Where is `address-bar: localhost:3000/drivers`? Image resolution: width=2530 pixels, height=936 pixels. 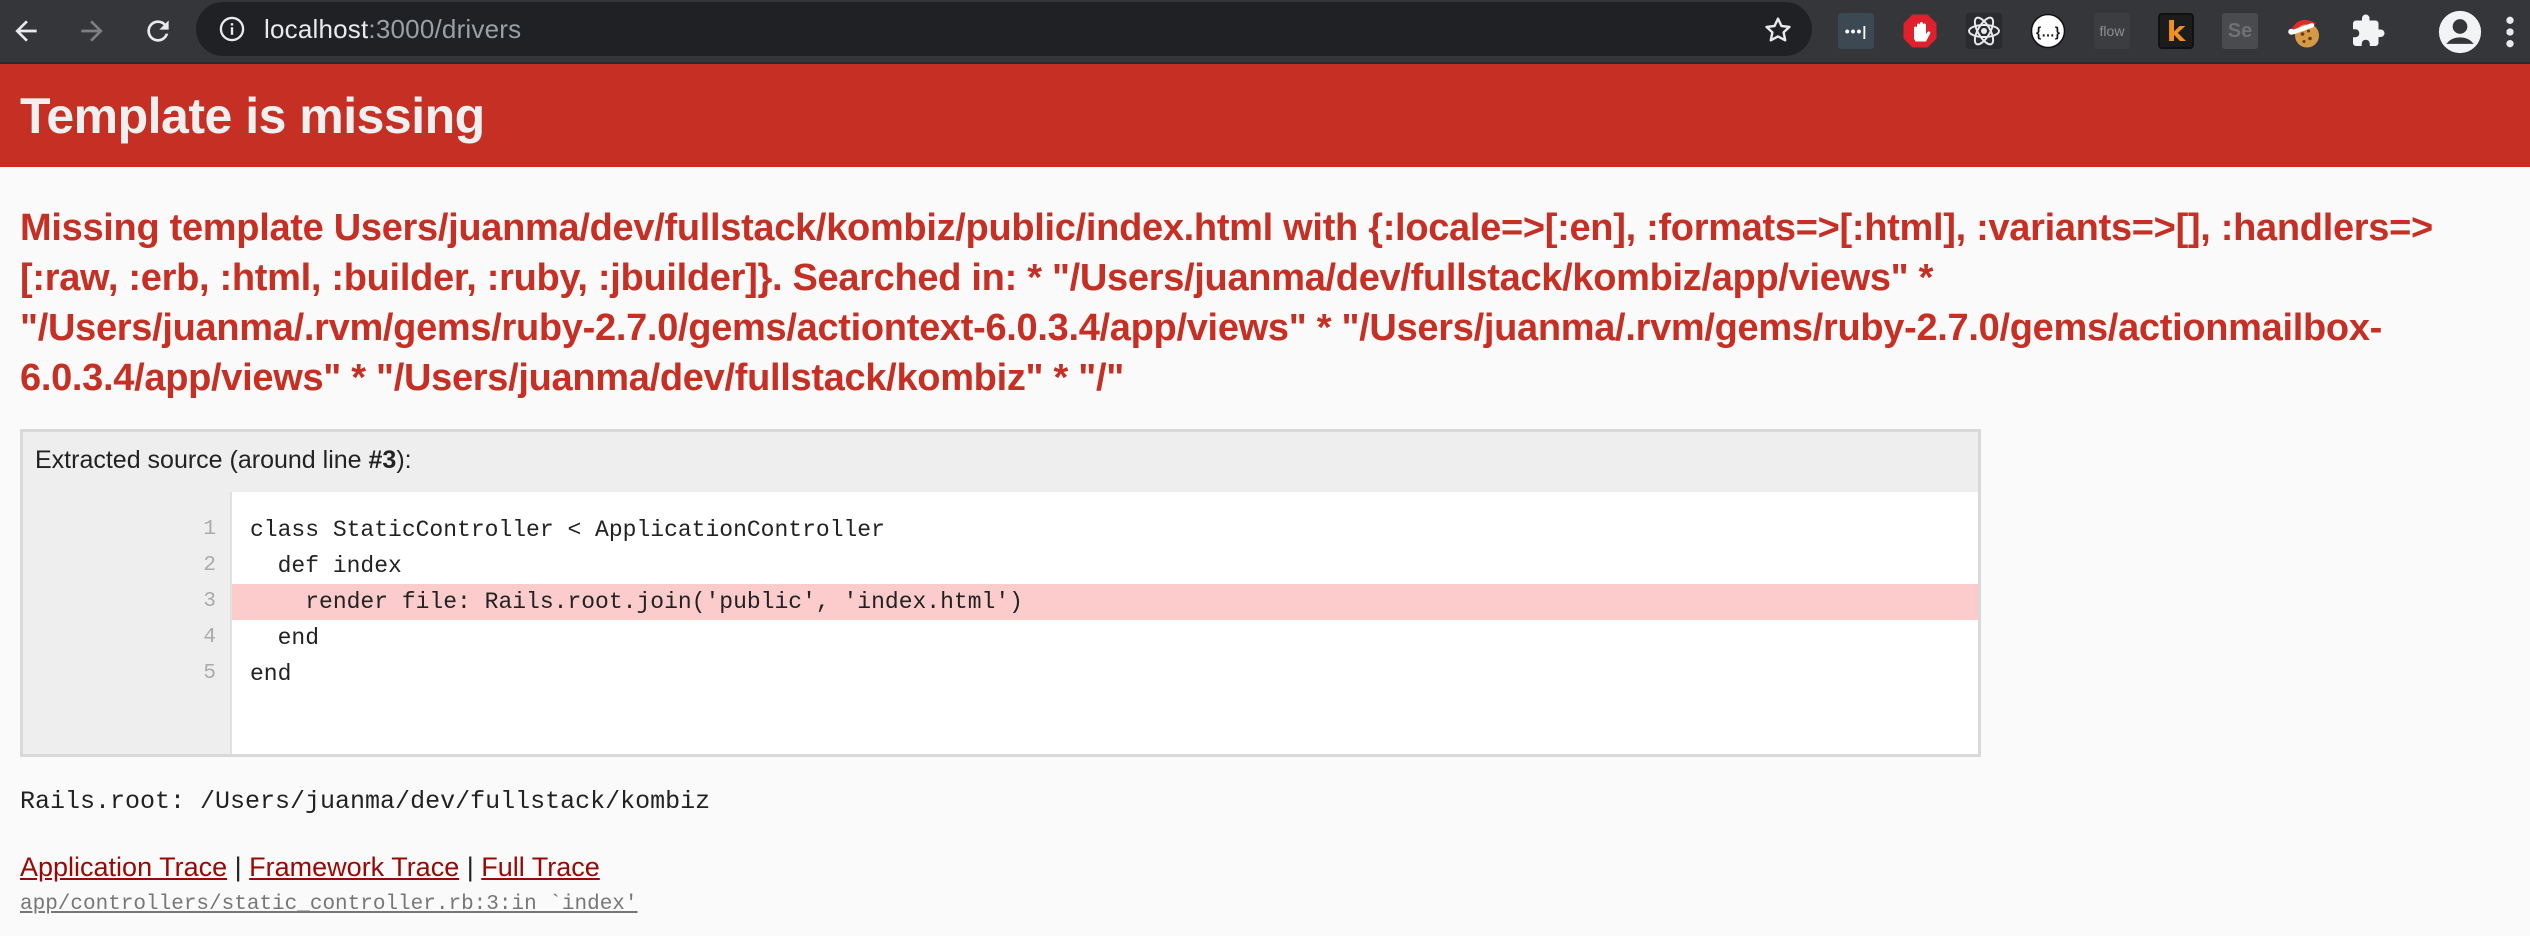
address-bar: localhost:3000/drivers is located at coordinates (1004, 29).